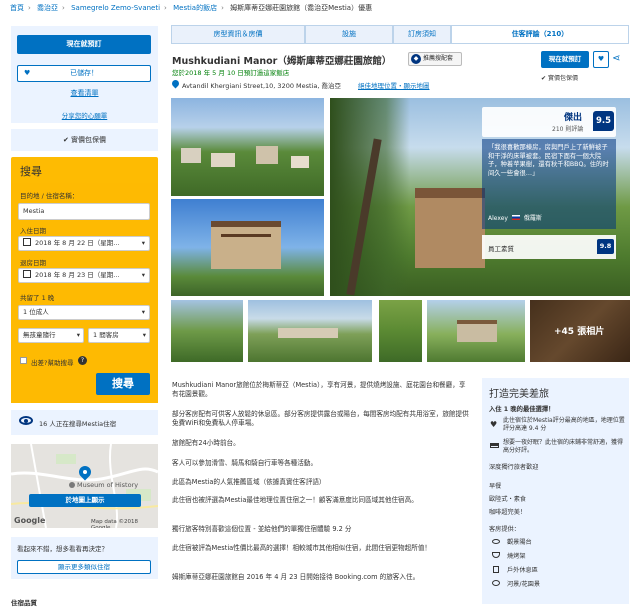 This screenshot has width=640, height=607. Describe the element at coordinates (301, 8) in the screenshot. I see `breadcrumb-current: 姆斯庫蒂亞娜莊園旅館（喬治亞Mestia）優惠` at that location.